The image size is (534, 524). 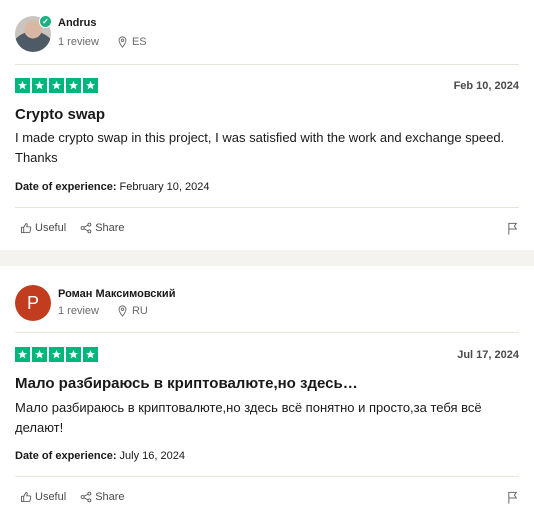 What do you see at coordinates (164, 187) in the screenshot?
I see `experience-date: February 10, 2024` at bounding box center [164, 187].